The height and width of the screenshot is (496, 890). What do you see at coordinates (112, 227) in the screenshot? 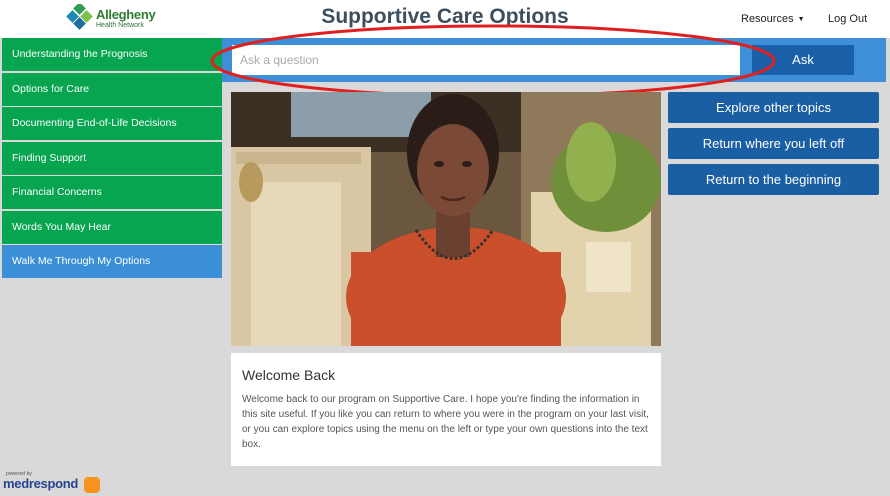
I see `sidebar-item-words-you-may-hear: Words You May Hear` at bounding box center [112, 227].